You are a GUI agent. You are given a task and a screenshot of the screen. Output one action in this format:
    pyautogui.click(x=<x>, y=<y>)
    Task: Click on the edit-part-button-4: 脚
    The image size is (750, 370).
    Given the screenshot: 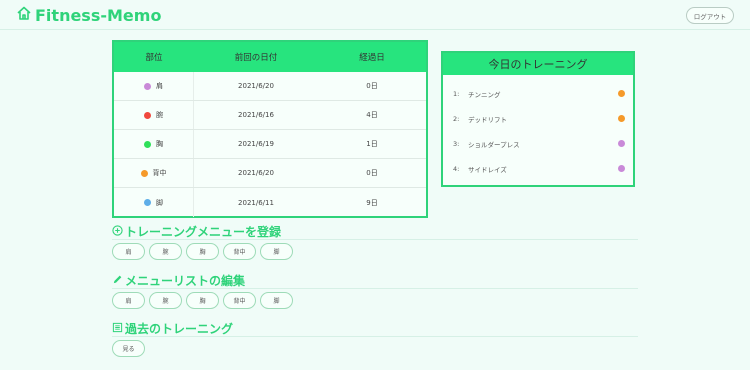 What is the action you would take?
    pyautogui.click(x=276, y=300)
    